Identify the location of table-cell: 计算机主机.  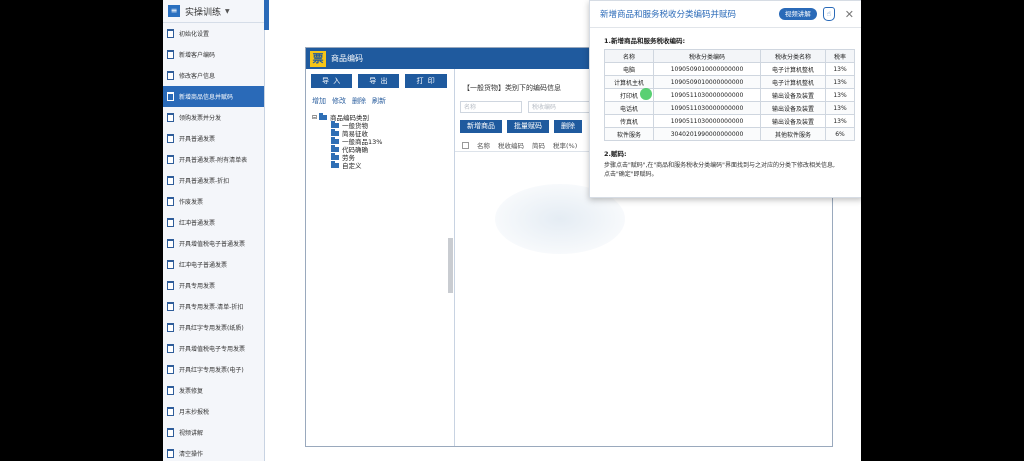
(629, 82).